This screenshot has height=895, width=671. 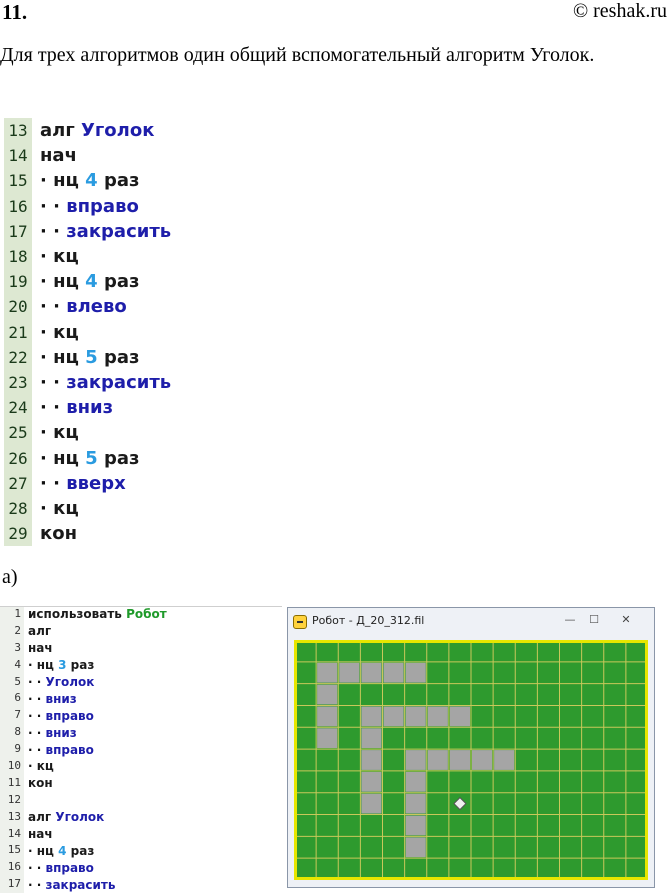 I want to click on code-line: 15 · нц 4 раз, so click(x=141, y=851).